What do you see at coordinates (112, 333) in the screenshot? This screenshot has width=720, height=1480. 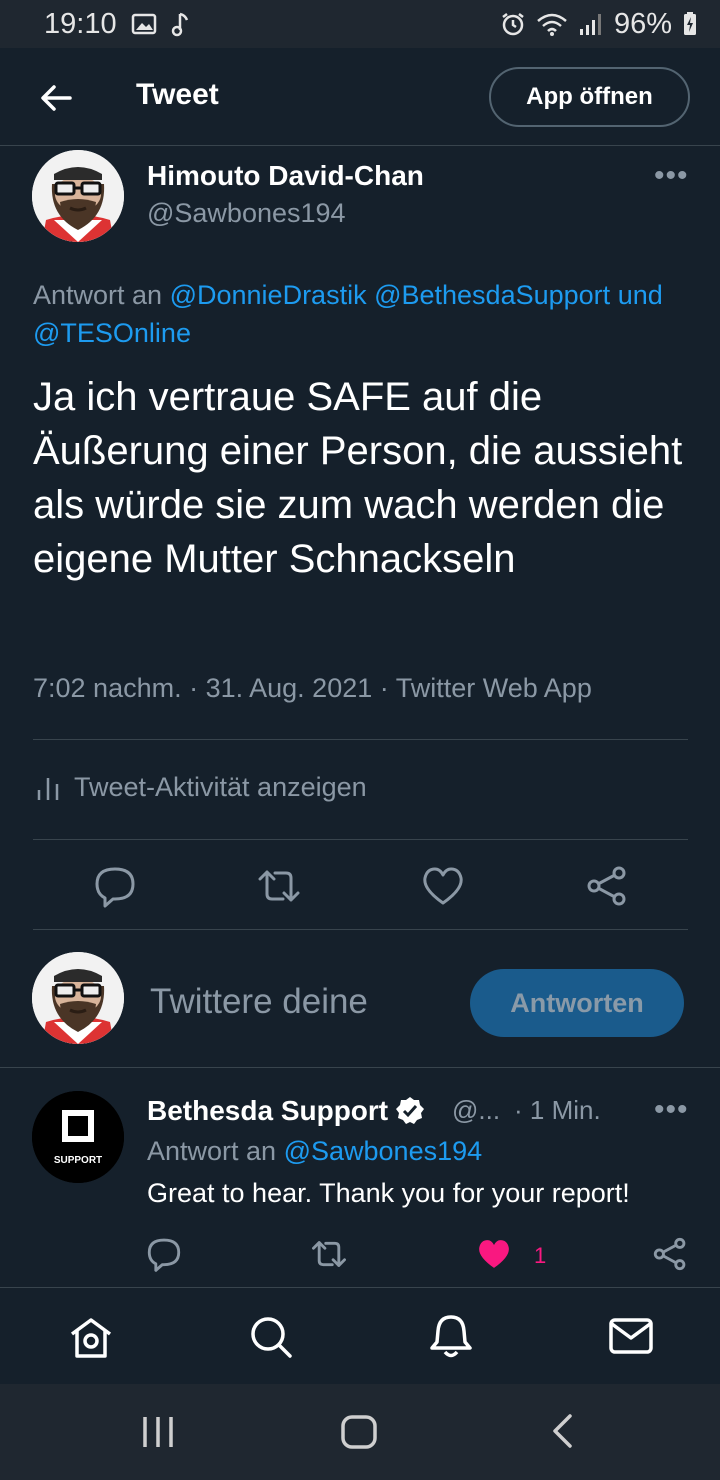 I see `mention-link: @TESOnline` at bounding box center [112, 333].